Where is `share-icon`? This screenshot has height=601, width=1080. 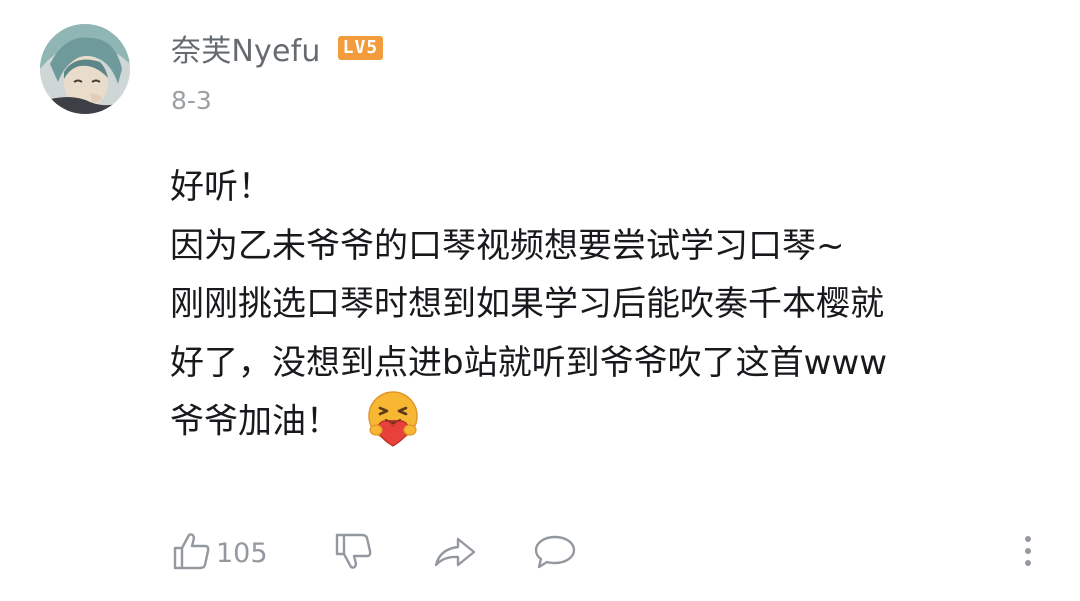
share-icon is located at coordinates (455, 553).